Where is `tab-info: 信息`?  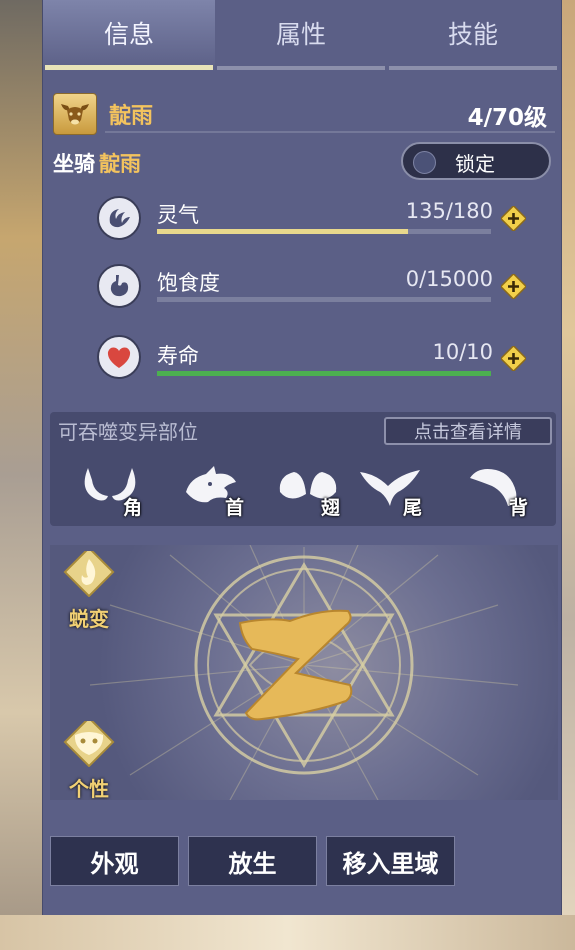 tab-info: 信息 is located at coordinates (129, 36).